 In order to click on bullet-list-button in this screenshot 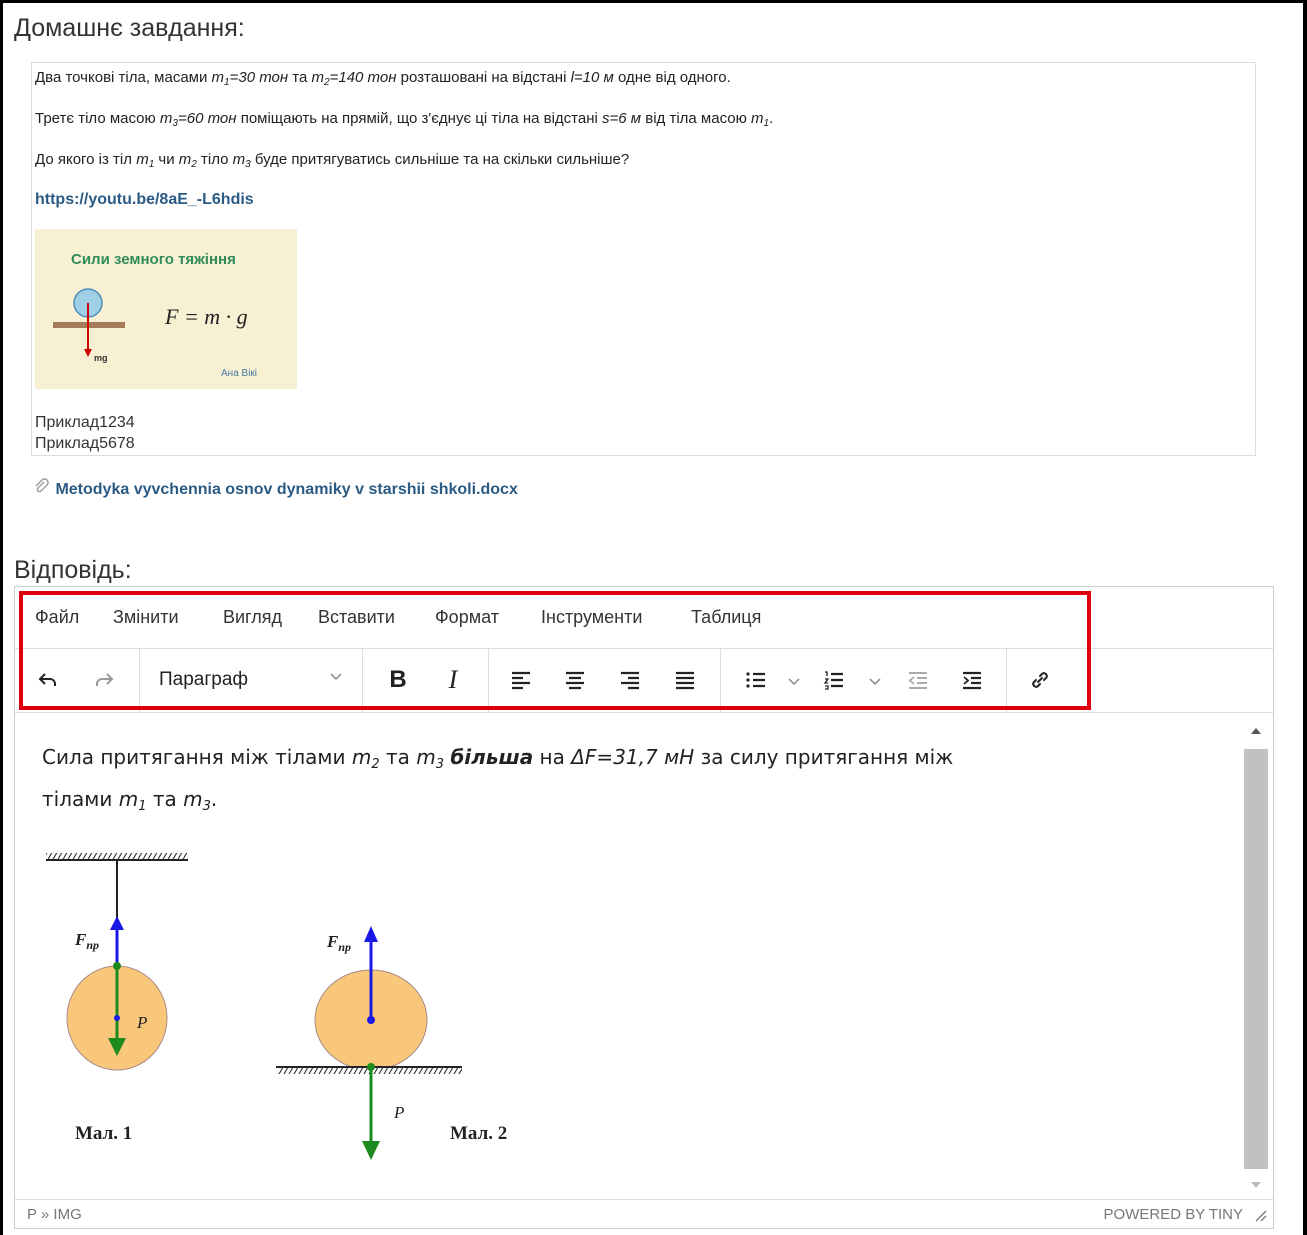, I will do `click(756, 680)`.